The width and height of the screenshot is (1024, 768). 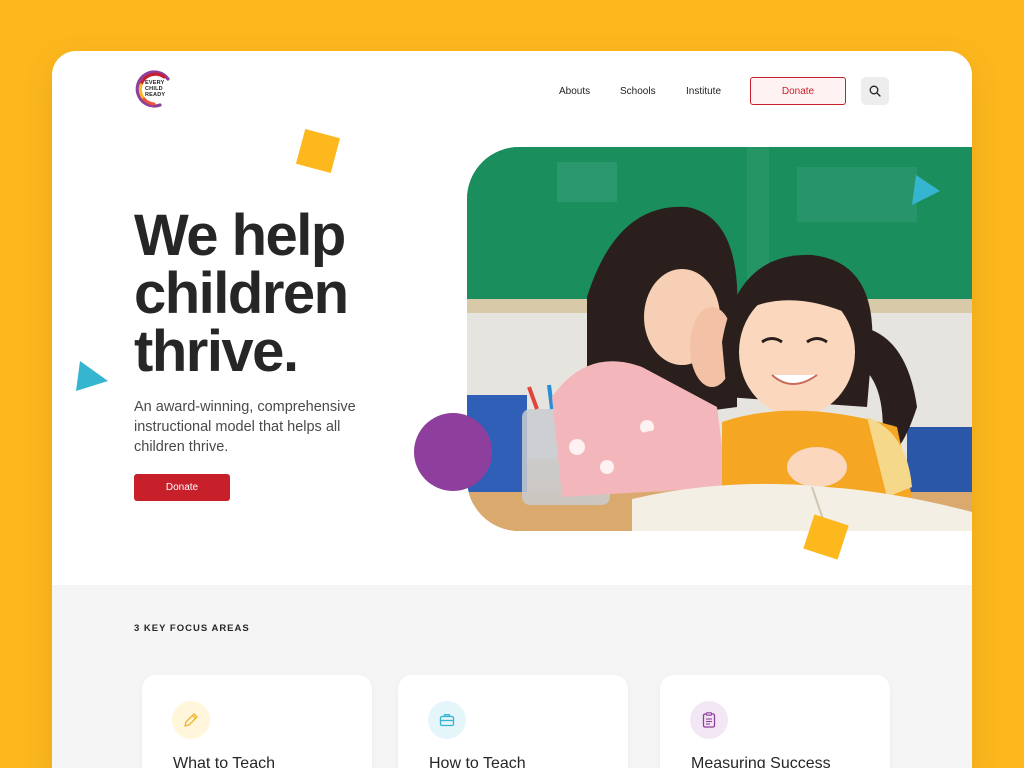 I want to click on pencil-icon, so click(x=191, y=720).